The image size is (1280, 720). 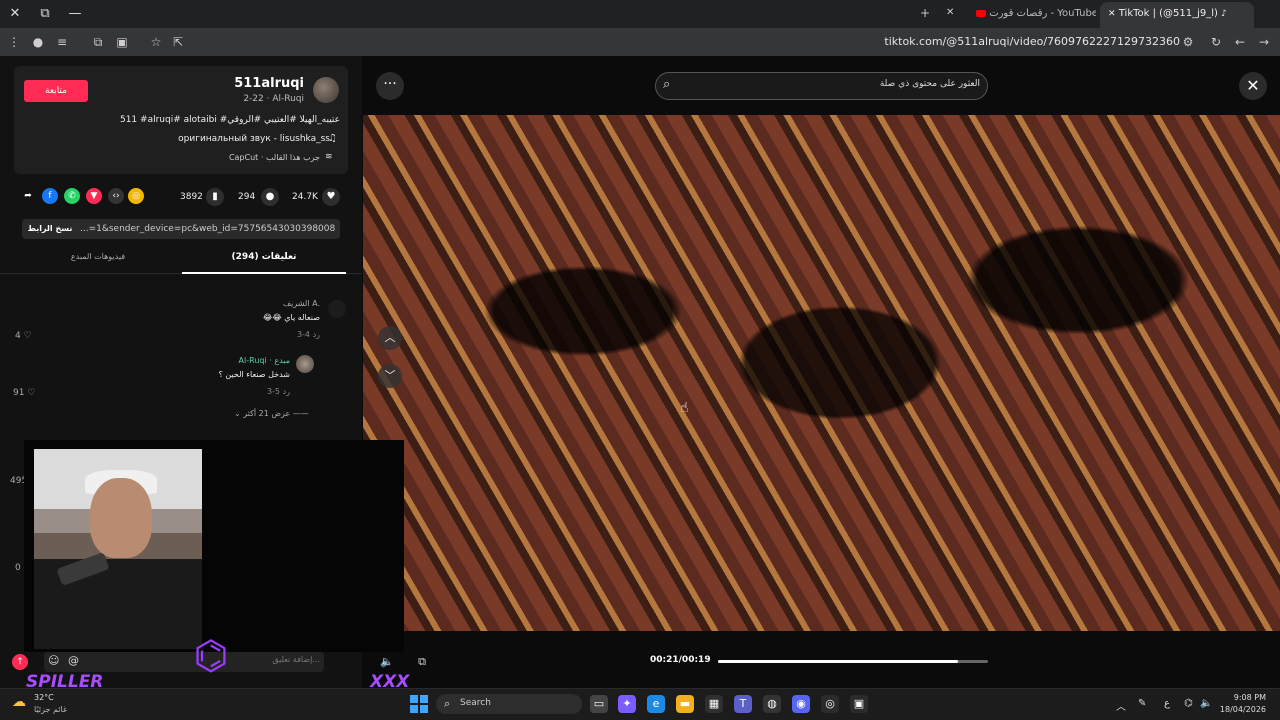 What do you see at coordinates (627, 704) in the screenshot?
I see `copilot-icon: ✦` at bounding box center [627, 704].